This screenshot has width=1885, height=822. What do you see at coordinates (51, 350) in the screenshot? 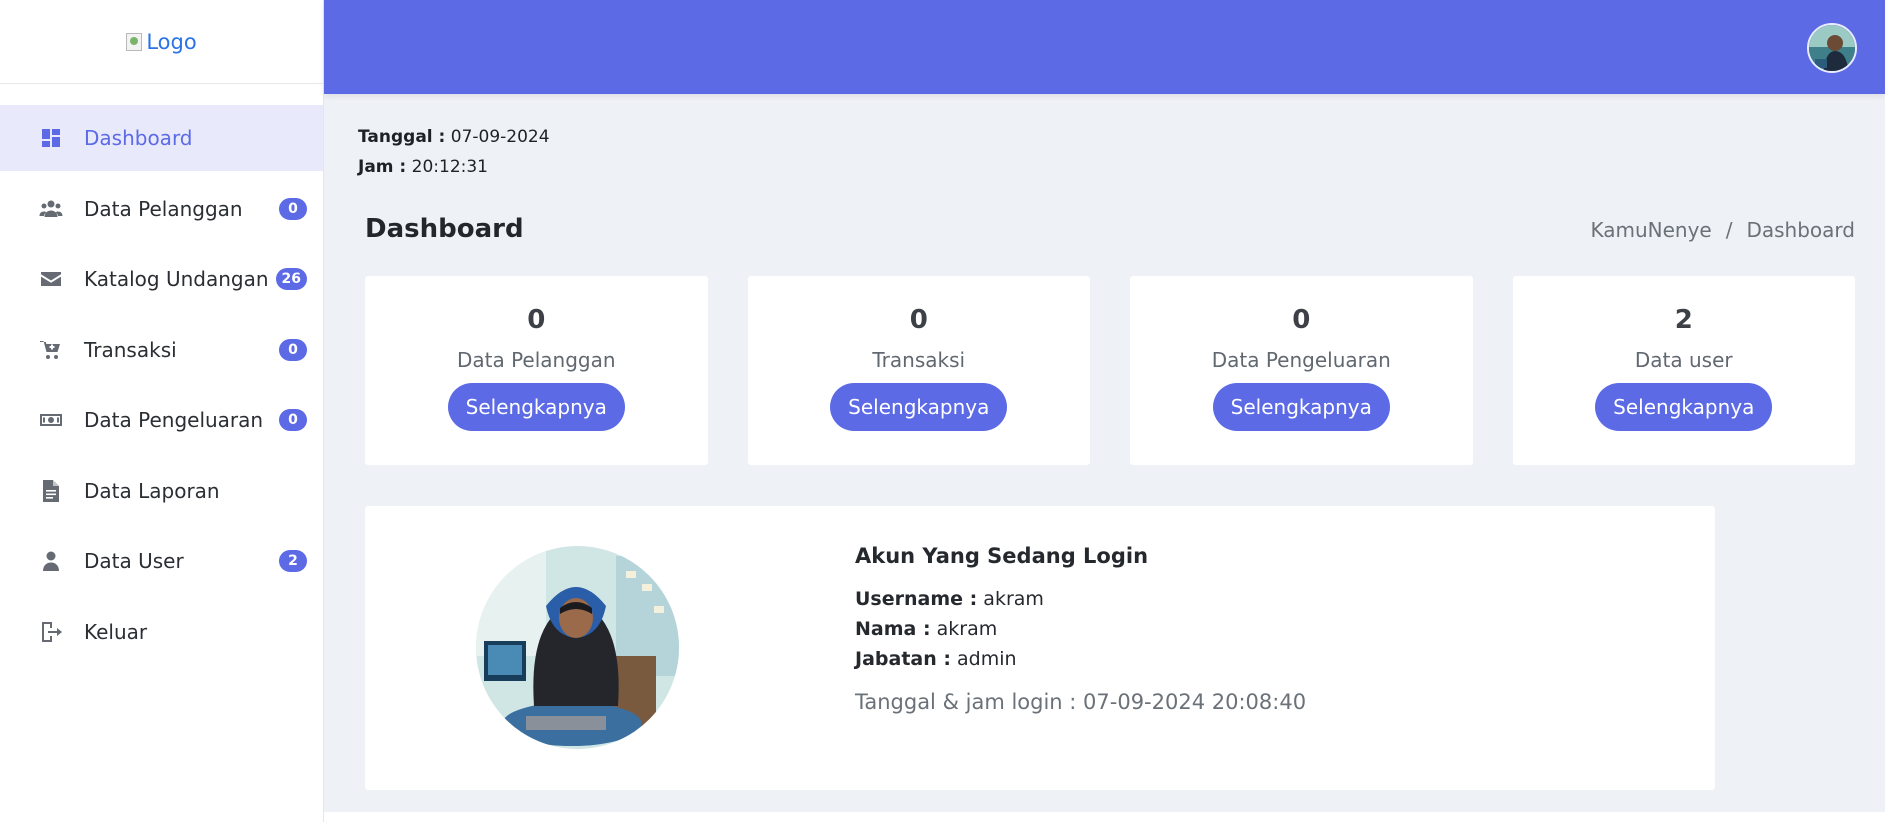
I see `cart-icon` at bounding box center [51, 350].